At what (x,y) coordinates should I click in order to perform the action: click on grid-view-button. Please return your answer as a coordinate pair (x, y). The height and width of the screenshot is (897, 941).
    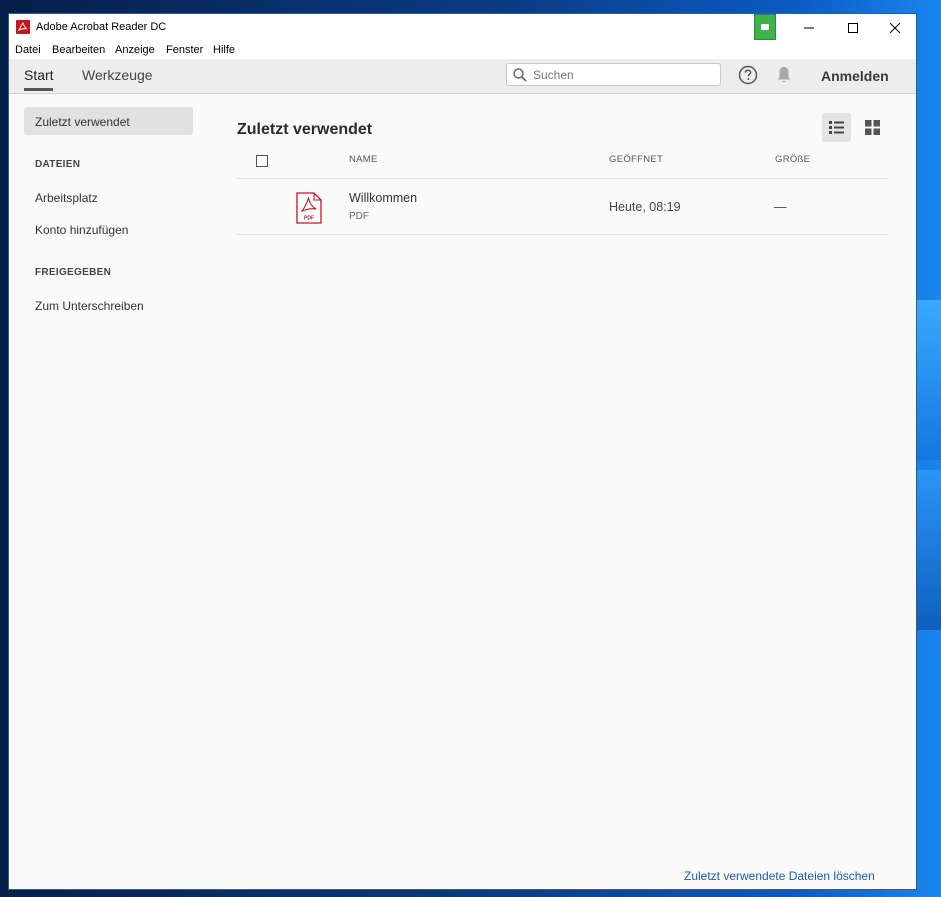
    Looking at the image, I should click on (872, 127).